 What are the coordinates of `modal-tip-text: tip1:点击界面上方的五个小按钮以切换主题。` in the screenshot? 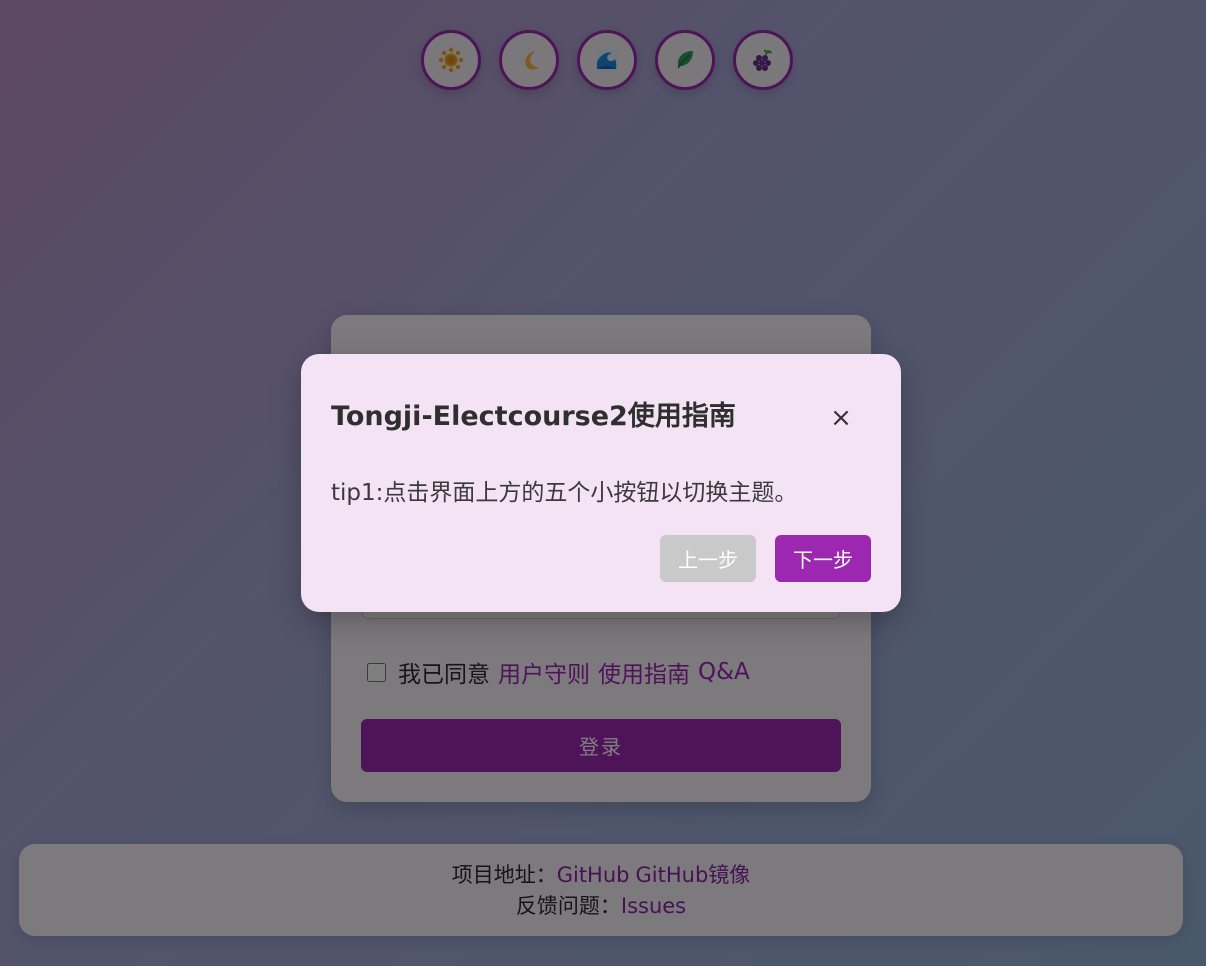 It's located at (564, 493).